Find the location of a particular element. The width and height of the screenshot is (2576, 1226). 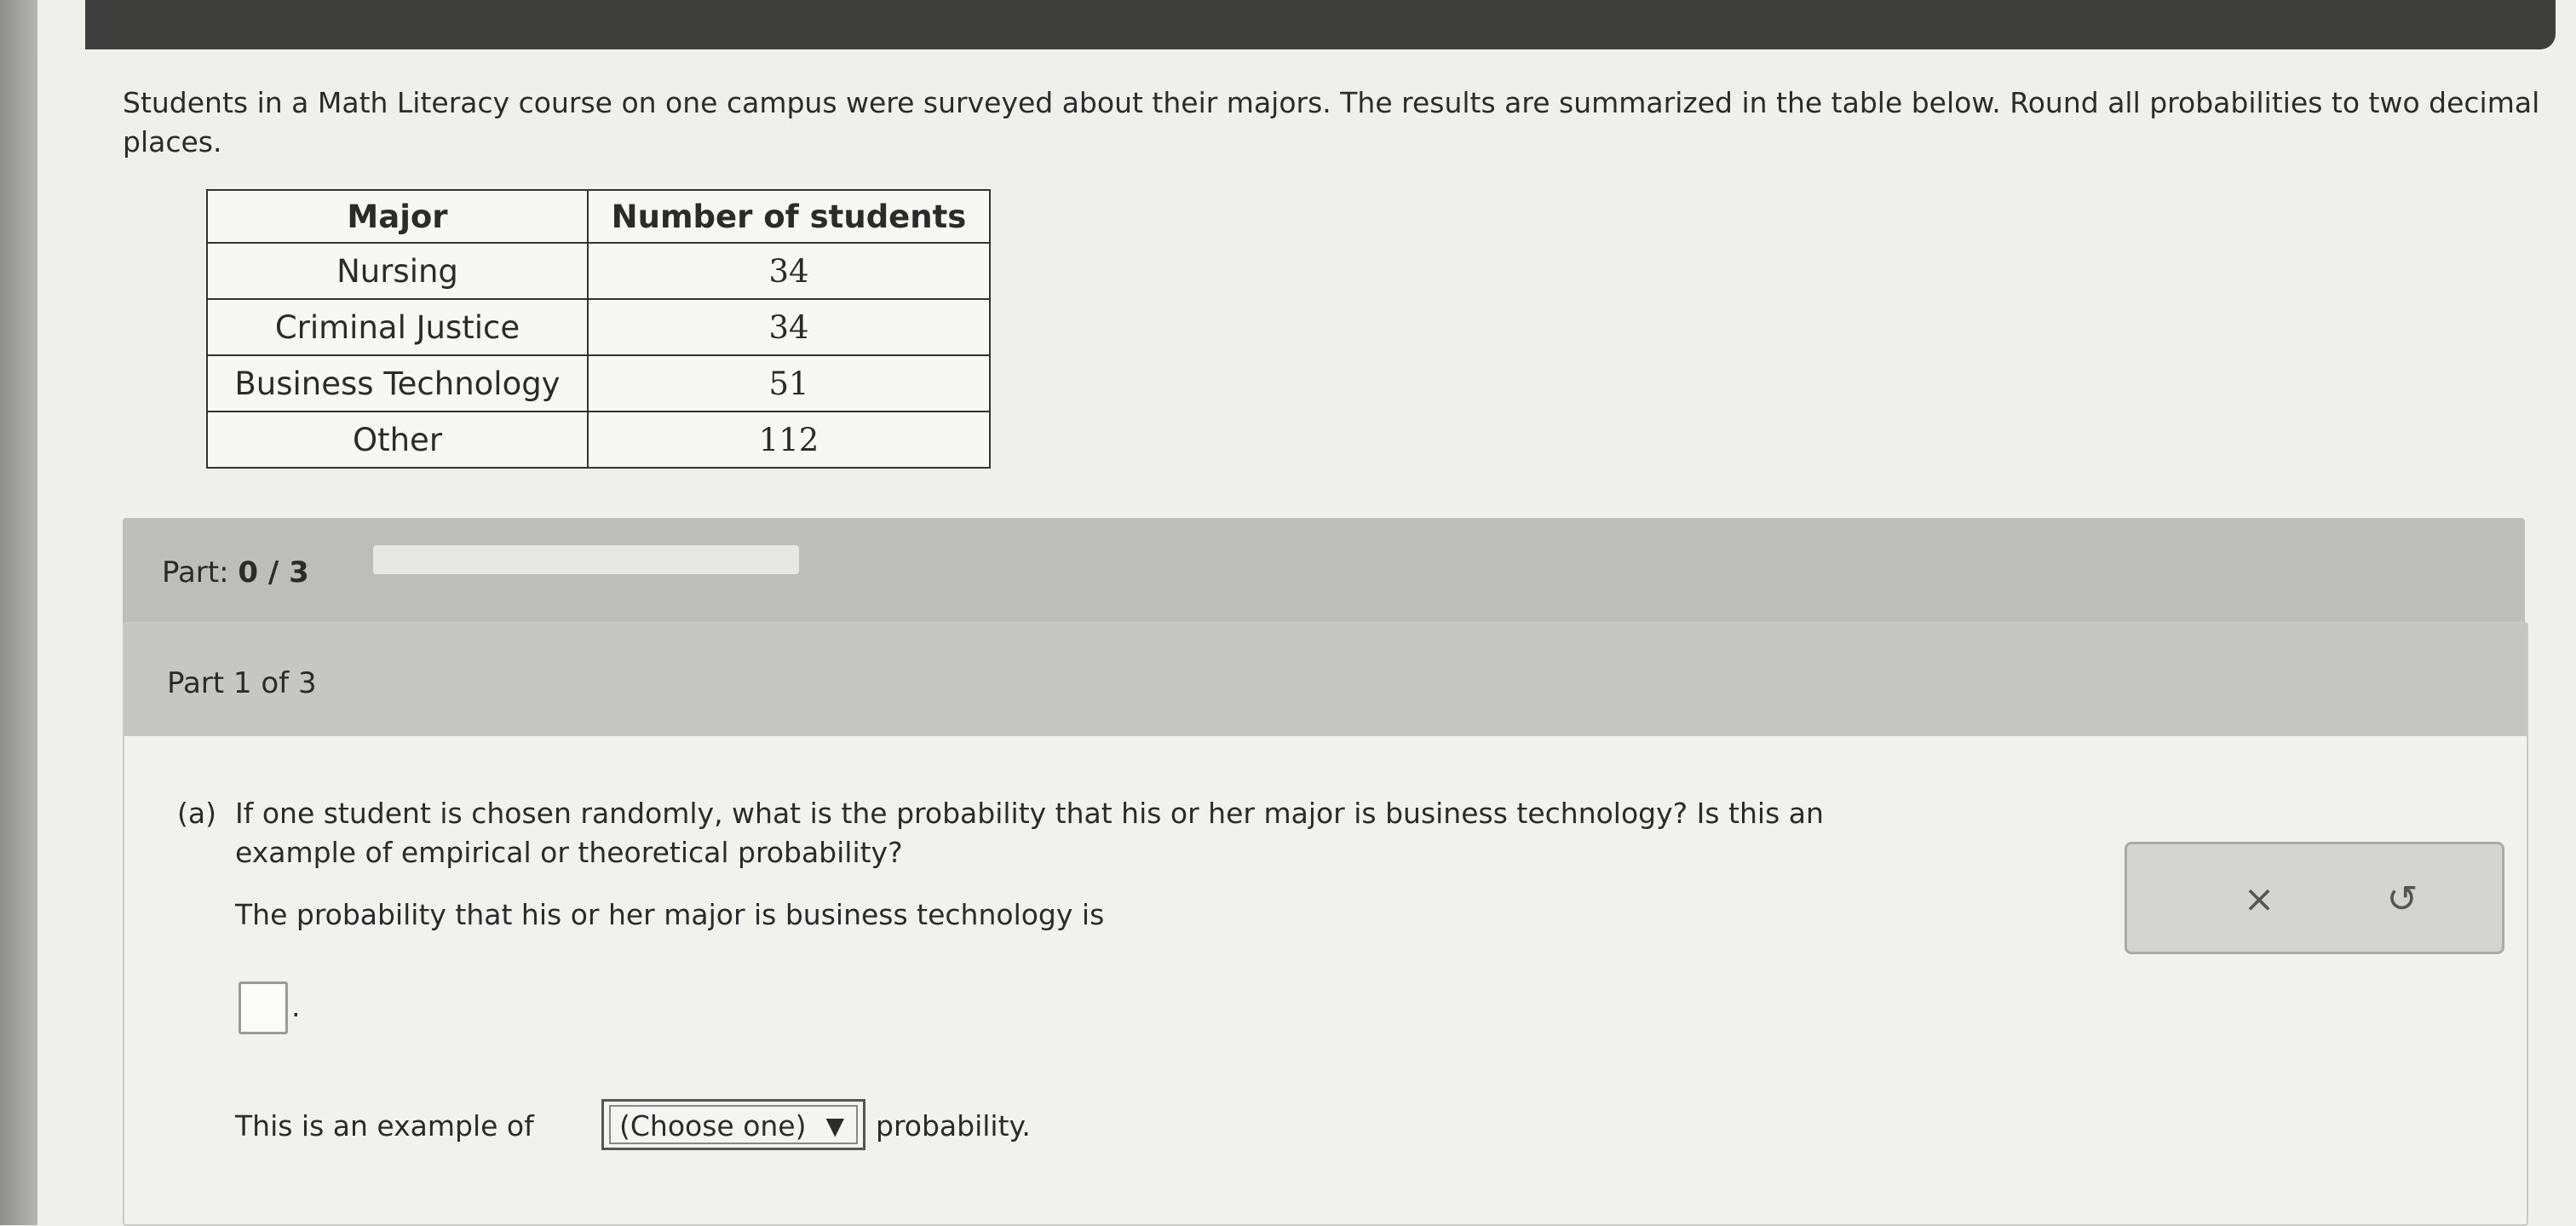

table-header-row: Major Number of students is located at coordinates (599, 216).